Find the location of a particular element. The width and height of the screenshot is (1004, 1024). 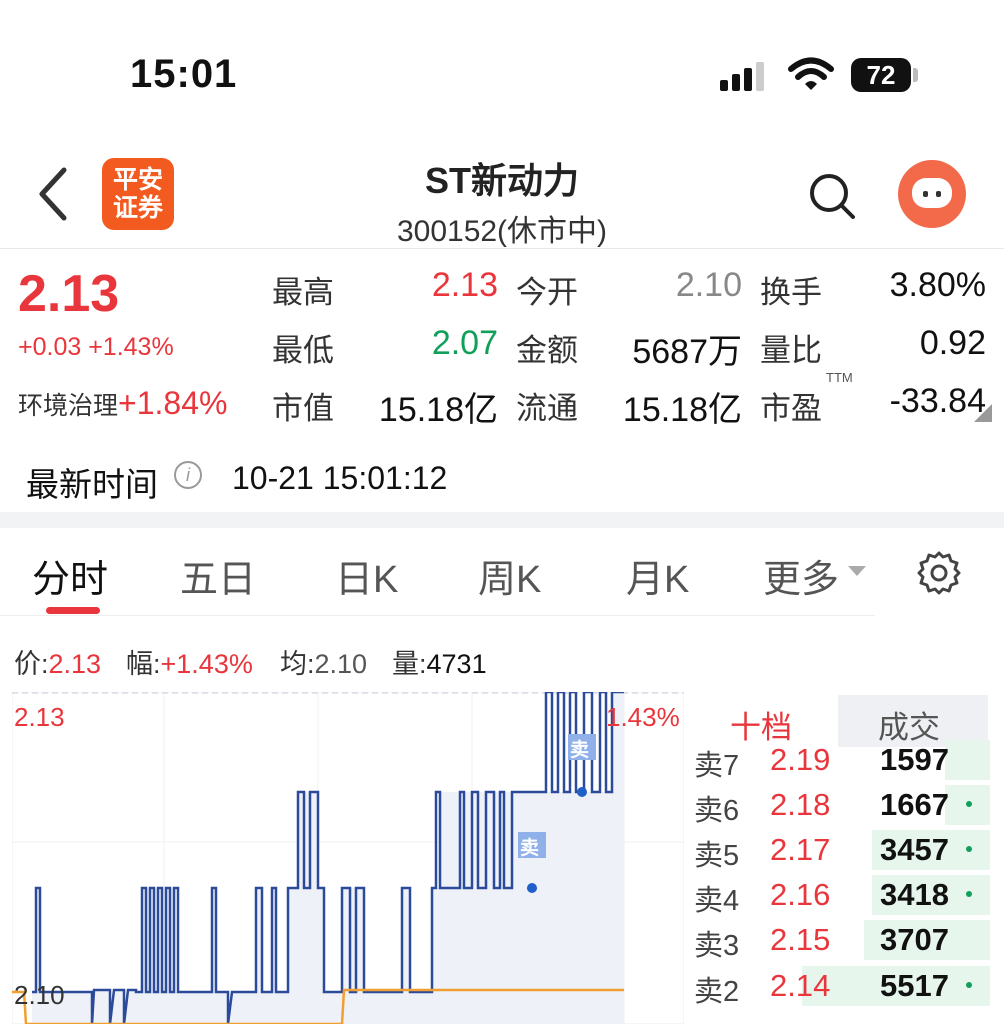

expand-corner-icon is located at coordinates (983, 413).